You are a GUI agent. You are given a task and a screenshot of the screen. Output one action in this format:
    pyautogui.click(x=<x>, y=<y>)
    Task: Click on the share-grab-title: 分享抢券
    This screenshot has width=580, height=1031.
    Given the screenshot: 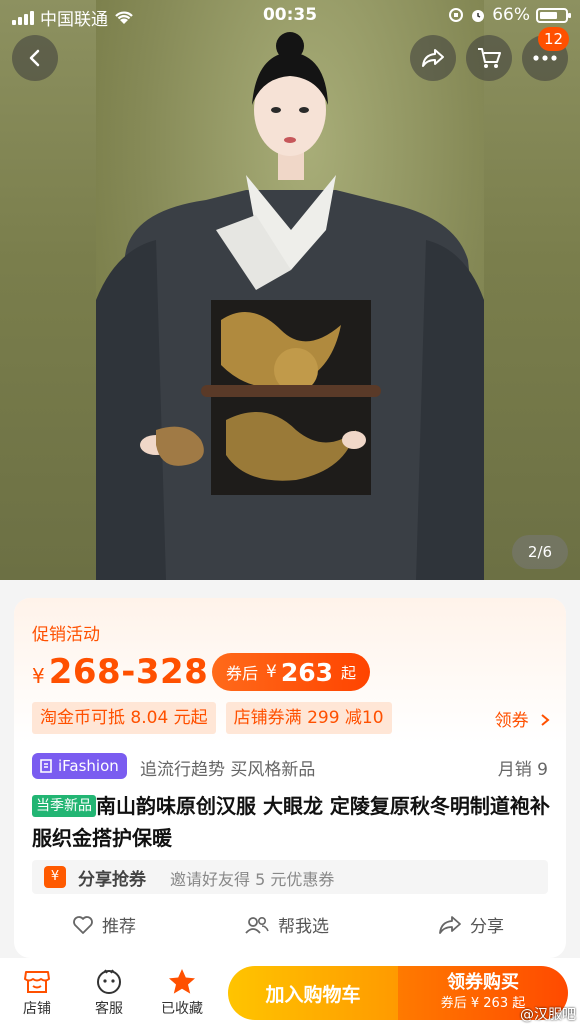 What is the action you would take?
    pyautogui.click(x=112, y=880)
    